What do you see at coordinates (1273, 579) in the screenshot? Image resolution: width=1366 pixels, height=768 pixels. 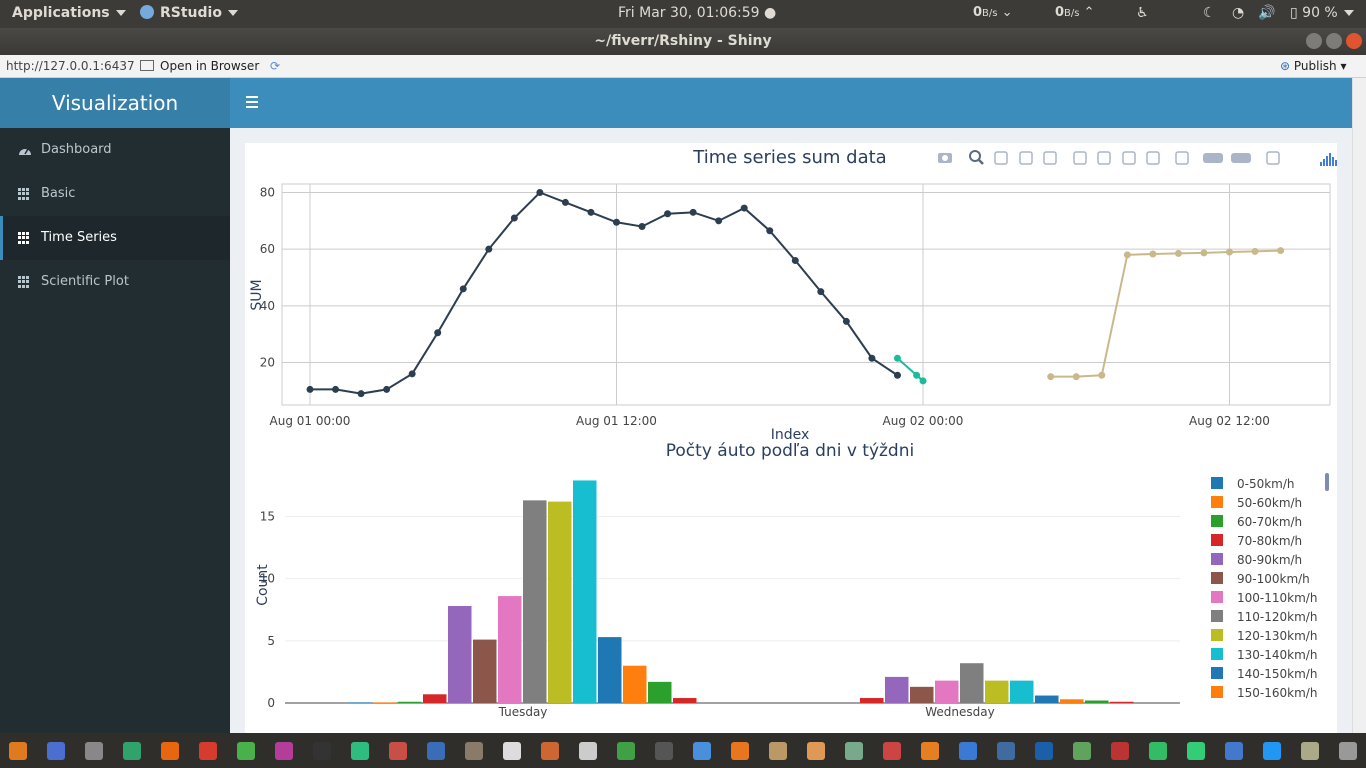 I see `legend-entry: 90-100km/h` at bounding box center [1273, 579].